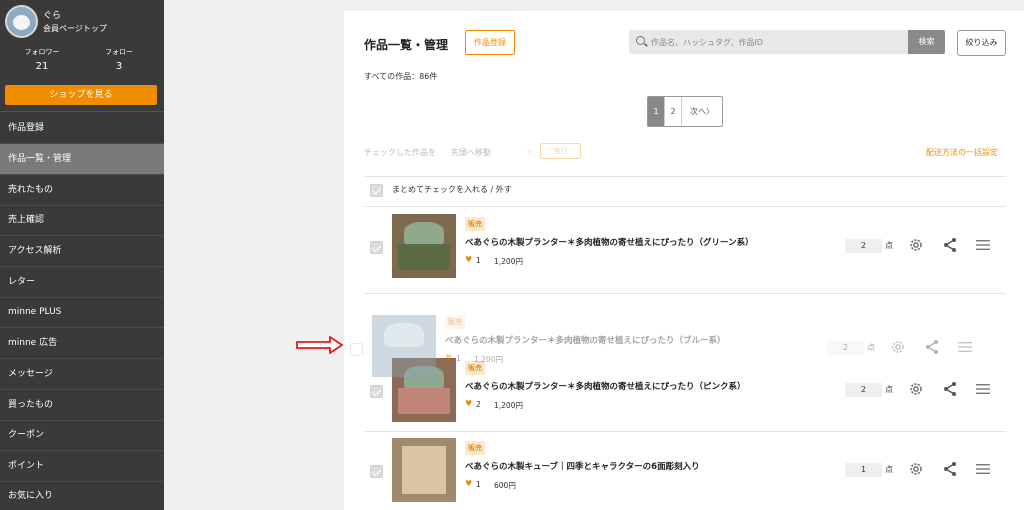 Image resolution: width=1024 pixels, height=510 pixels. I want to click on sidebar-item-purchased: 買ったもの, so click(82, 405).